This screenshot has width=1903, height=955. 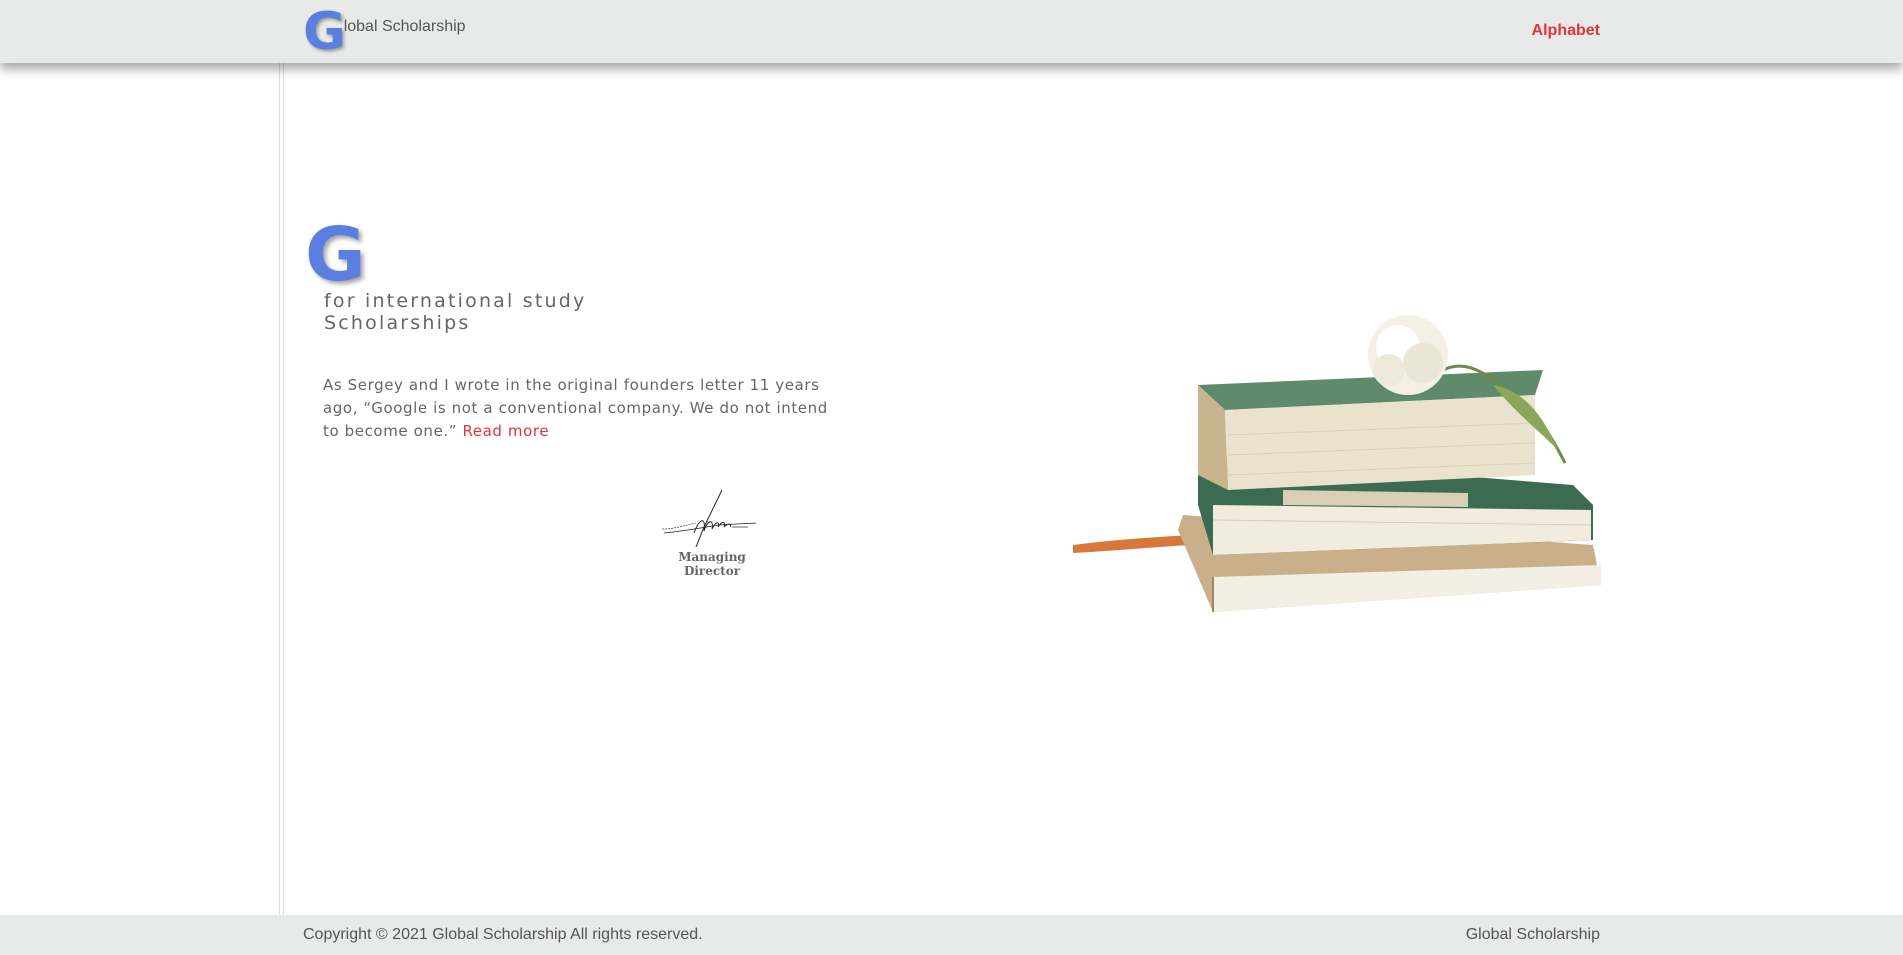 What do you see at coordinates (1337, 463) in the screenshot?
I see `stacked-books-icon` at bounding box center [1337, 463].